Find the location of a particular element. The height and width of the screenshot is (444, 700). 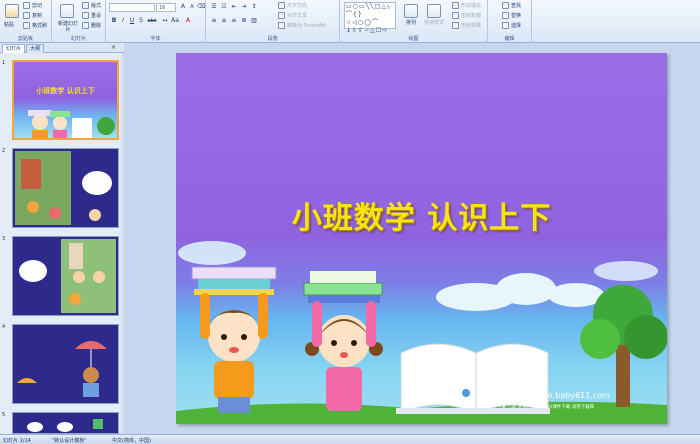

change-case-icon: Aa is located at coordinates (175, 21).